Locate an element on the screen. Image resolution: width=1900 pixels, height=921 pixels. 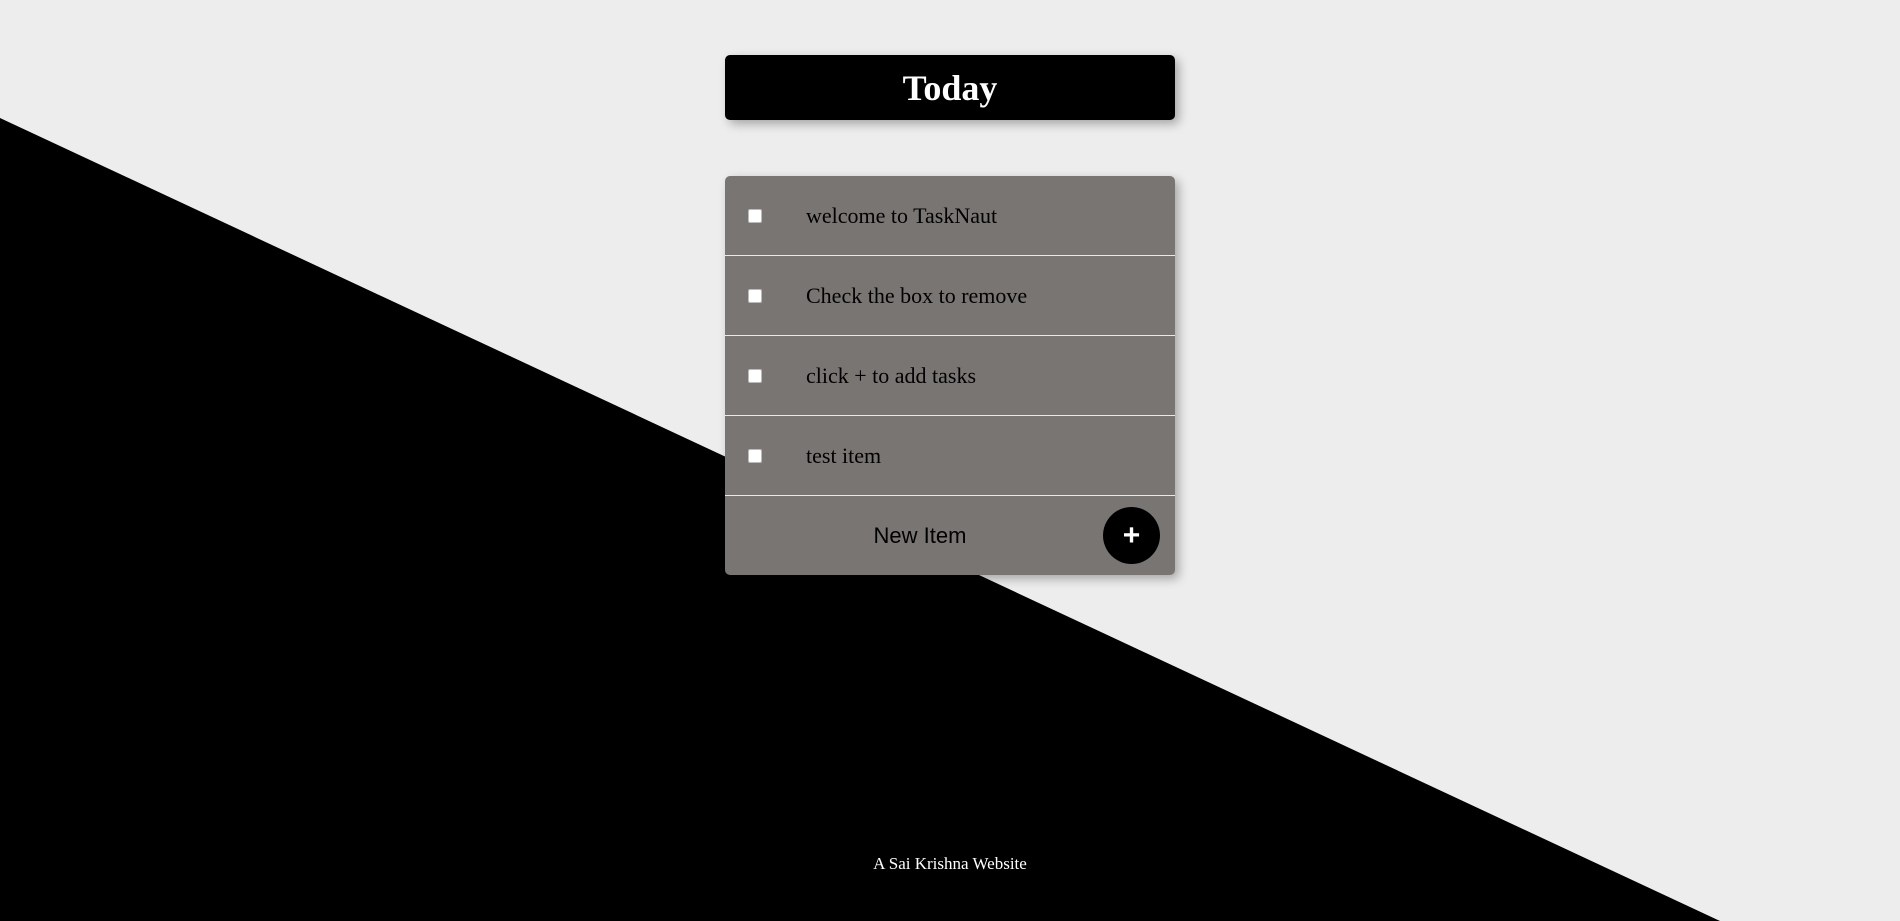
footer-text: A Sai Krishna Website is located at coordinates (950, 863).